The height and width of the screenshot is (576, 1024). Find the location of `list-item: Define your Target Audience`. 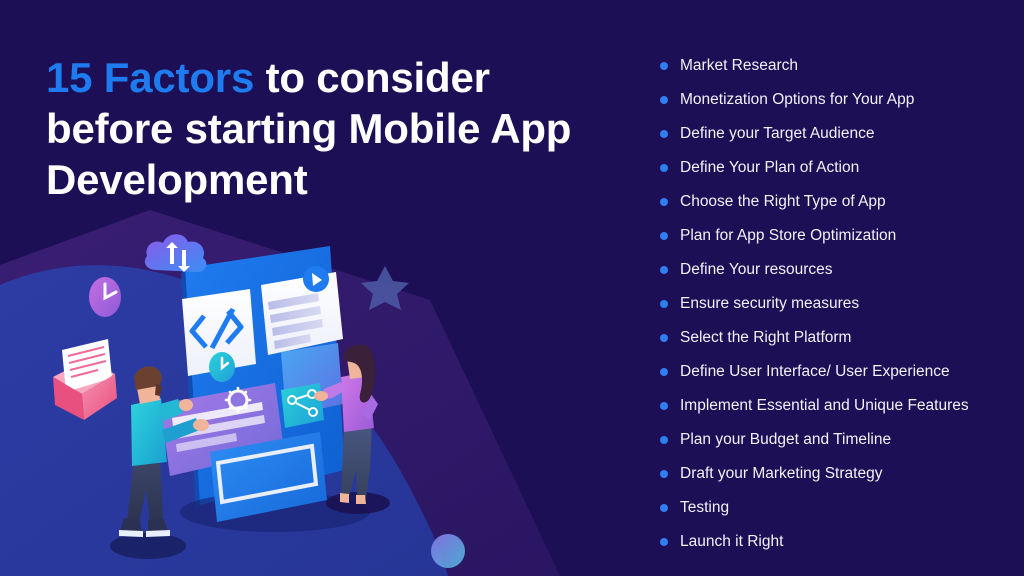

list-item: Define your Target Audience is located at coordinates (838, 134).